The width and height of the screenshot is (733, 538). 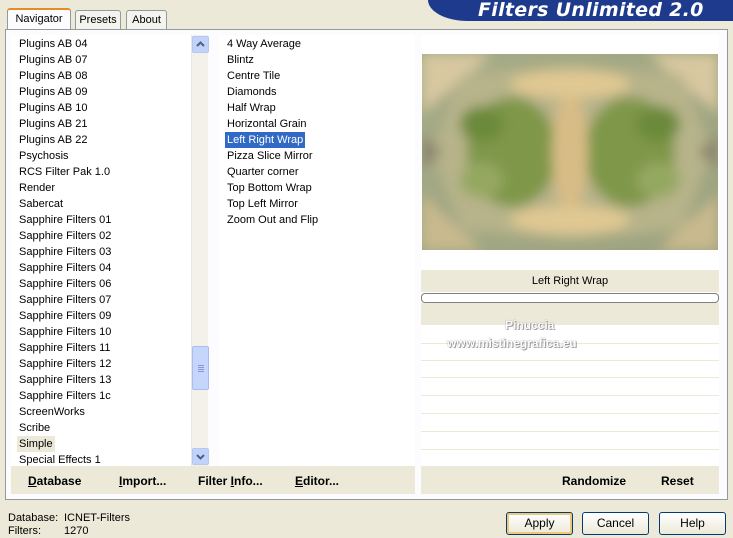 I want to click on filter-item: Blintz, so click(x=240, y=60).